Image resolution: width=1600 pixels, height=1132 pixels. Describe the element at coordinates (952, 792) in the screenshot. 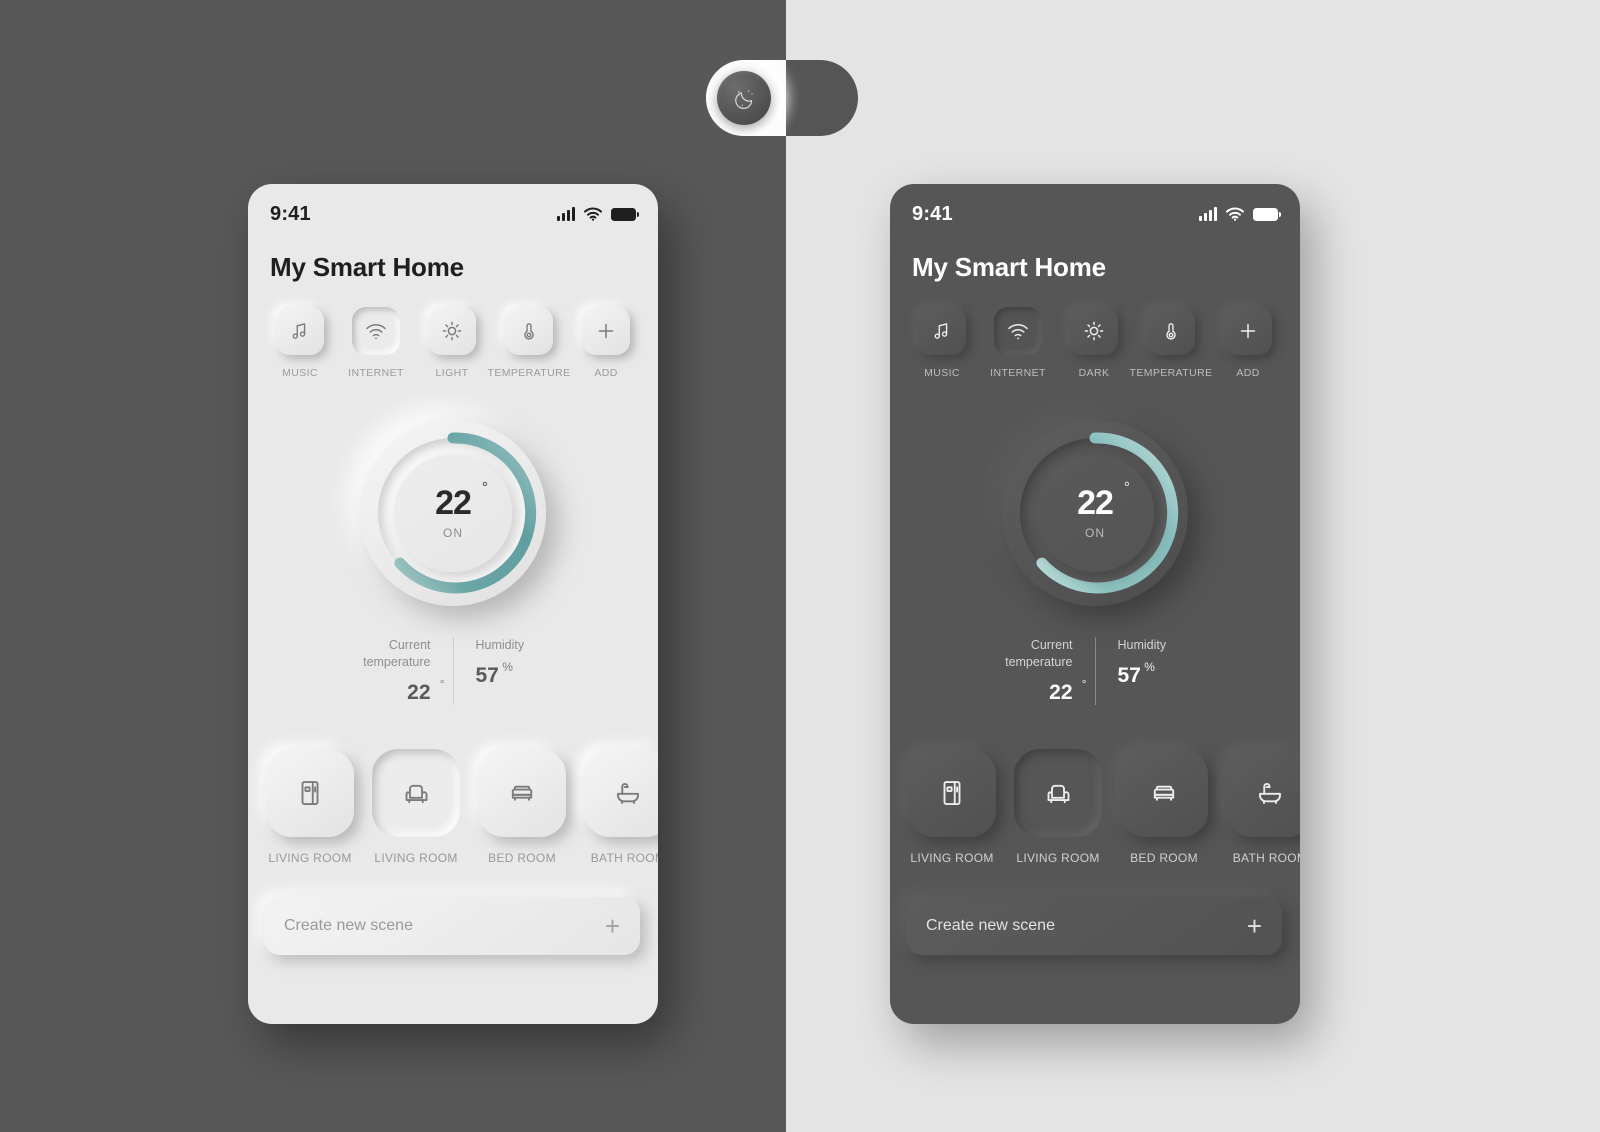

I see `refrigerator-icon` at that location.